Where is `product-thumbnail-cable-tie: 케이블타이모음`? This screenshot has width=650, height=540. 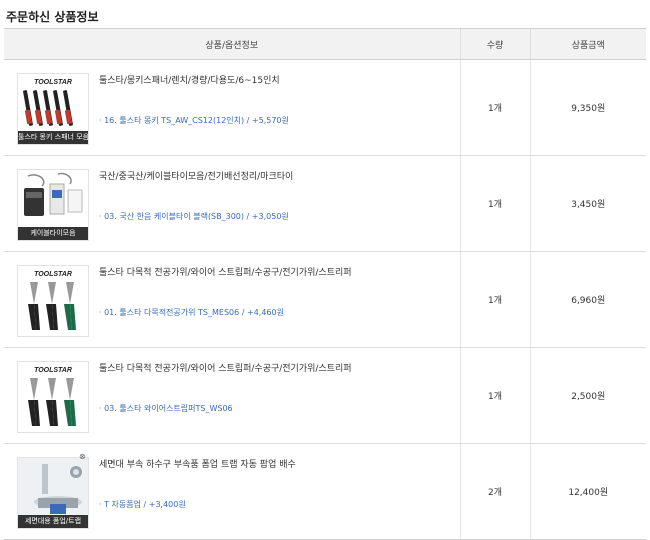
product-thumbnail-cable-tie: 케이블타이모음 is located at coordinates (53, 205).